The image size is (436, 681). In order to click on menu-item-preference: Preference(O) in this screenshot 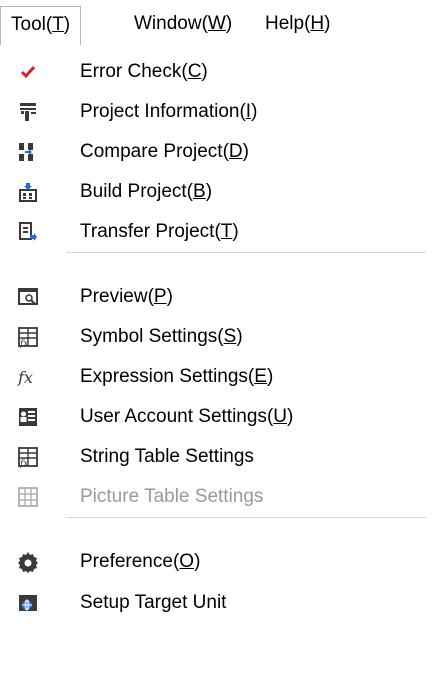, I will do `click(218, 562)`.